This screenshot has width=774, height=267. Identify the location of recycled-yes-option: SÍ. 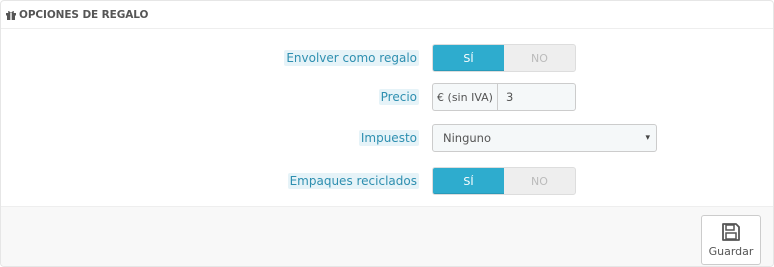
(468, 181).